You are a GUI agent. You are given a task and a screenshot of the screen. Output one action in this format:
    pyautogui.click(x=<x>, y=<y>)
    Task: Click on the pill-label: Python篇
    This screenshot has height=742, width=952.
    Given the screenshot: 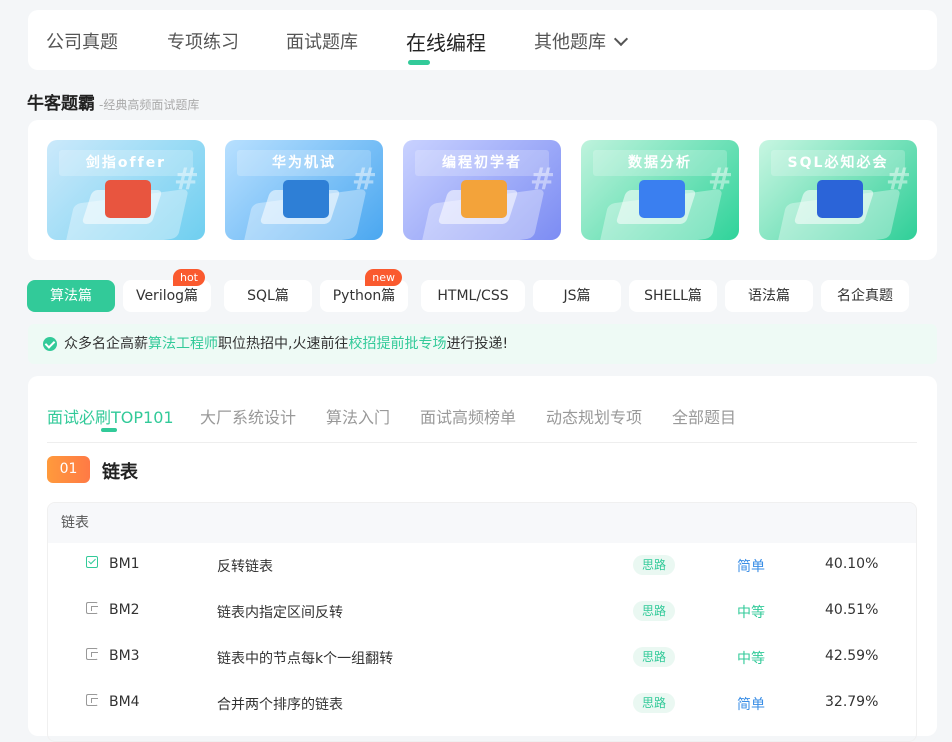 What is the action you would take?
    pyautogui.click(x=364, y=296)
    